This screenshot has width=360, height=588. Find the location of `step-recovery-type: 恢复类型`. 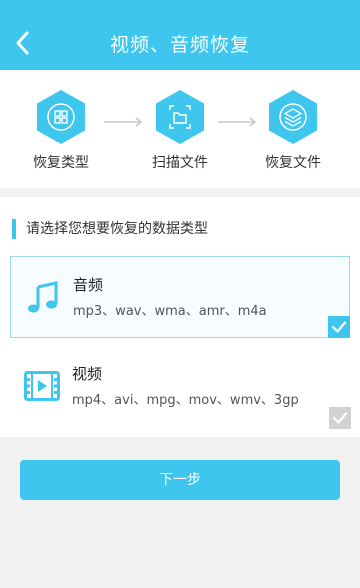

step-recovery-type: 恢复类型 is located at coordinates (61, 130).